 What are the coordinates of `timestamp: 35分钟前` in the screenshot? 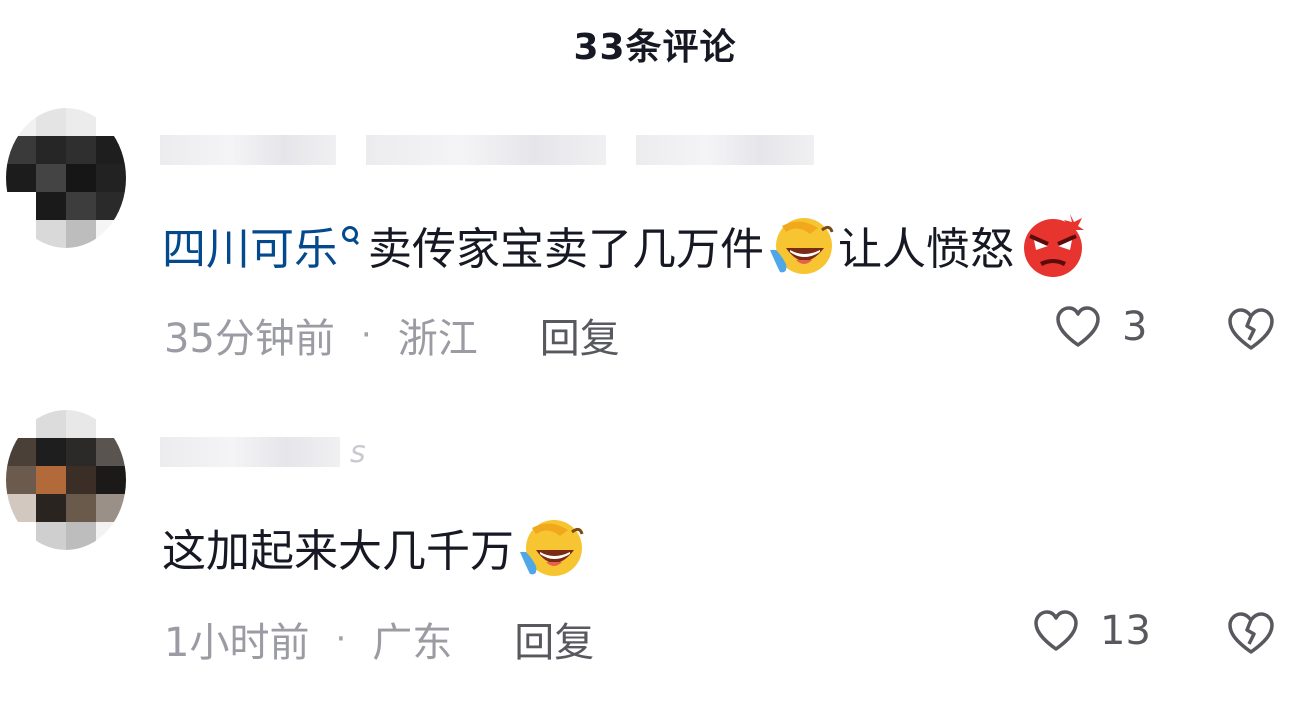 It's located at (249, 339).